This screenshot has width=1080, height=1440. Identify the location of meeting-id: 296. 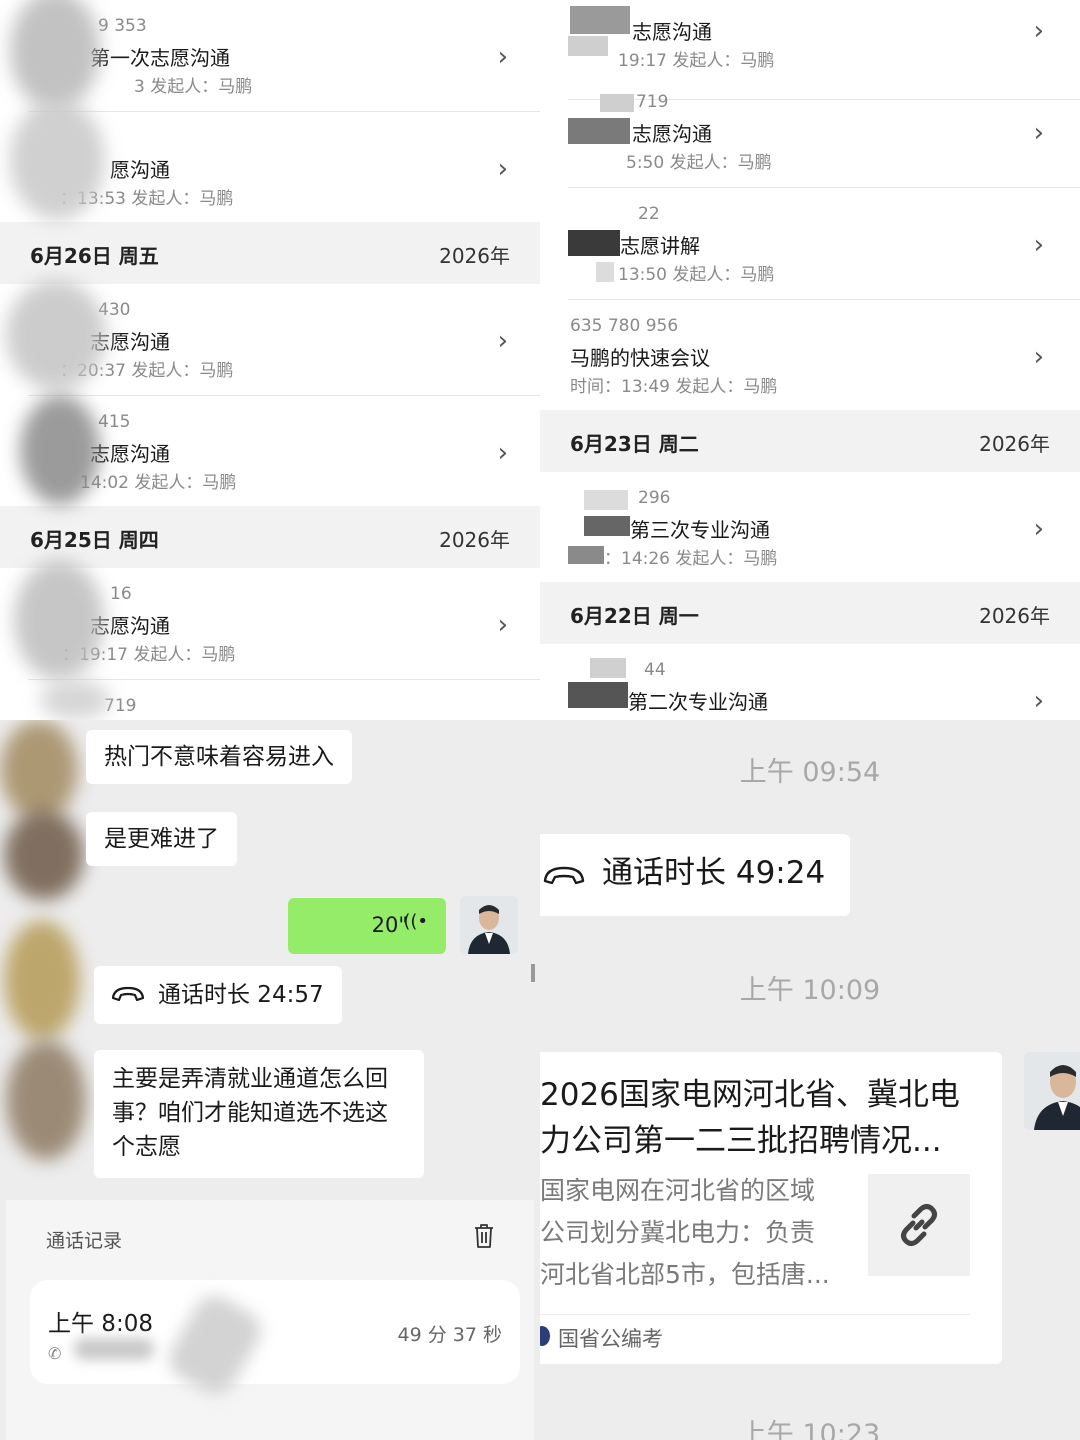
(654, 498).